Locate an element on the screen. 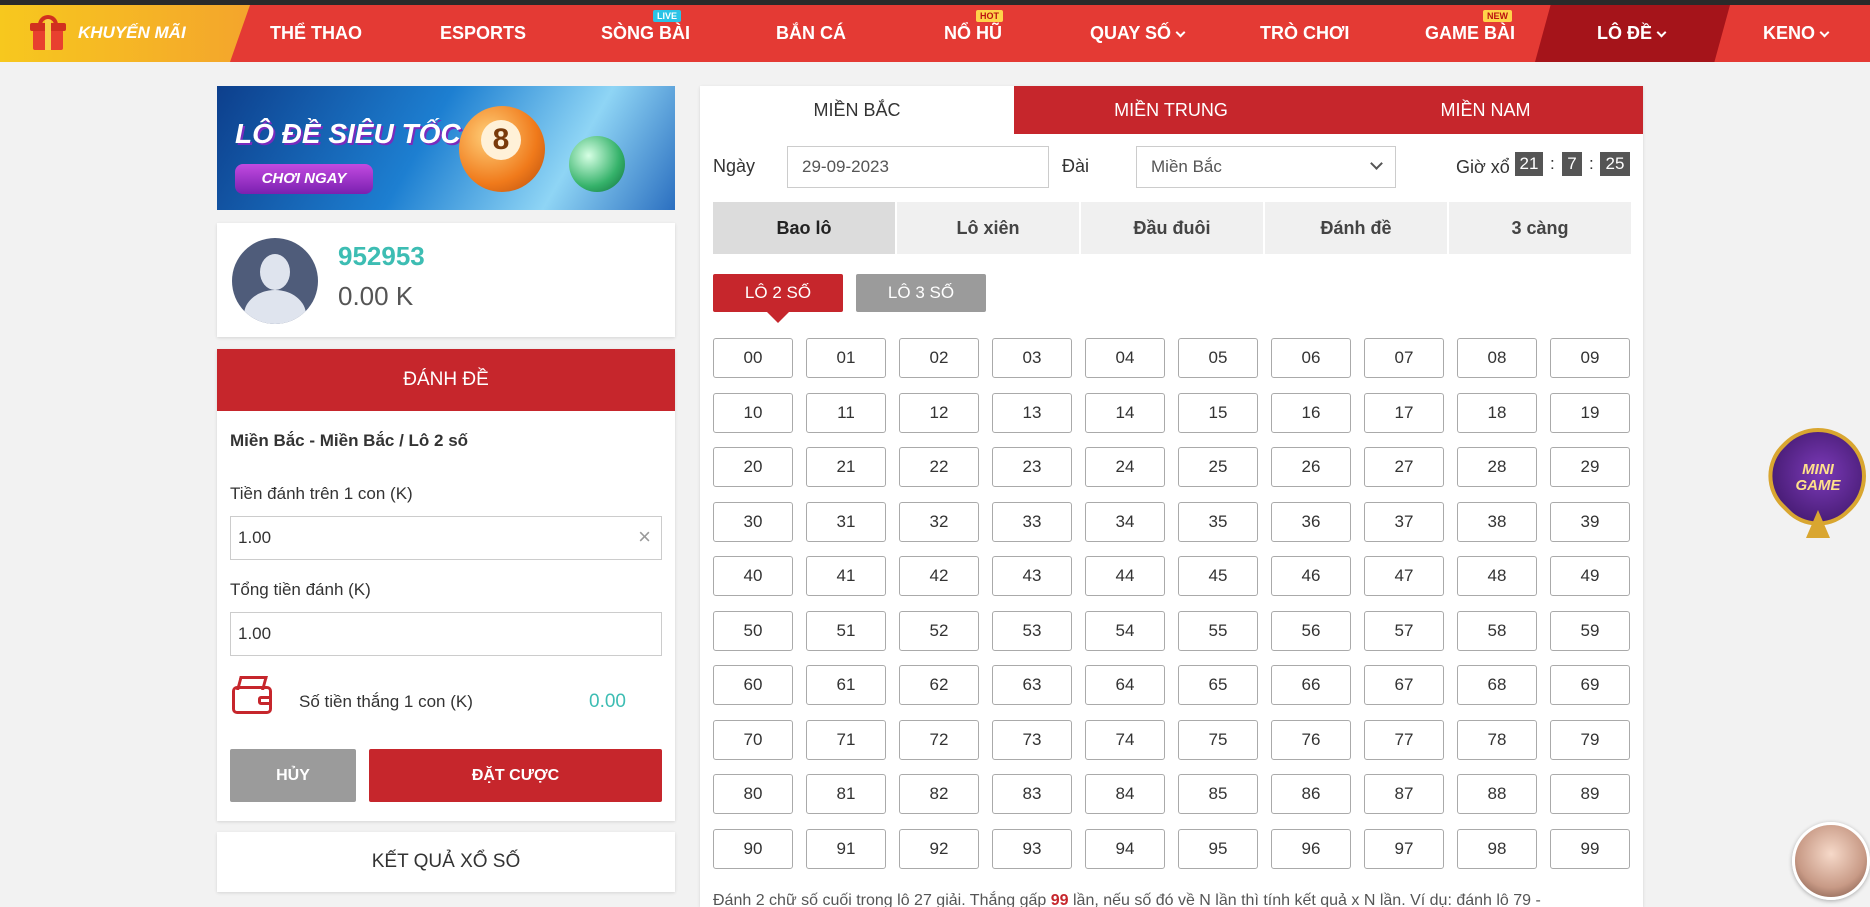  number-cell: 60 is located at coordinates (753, 685).